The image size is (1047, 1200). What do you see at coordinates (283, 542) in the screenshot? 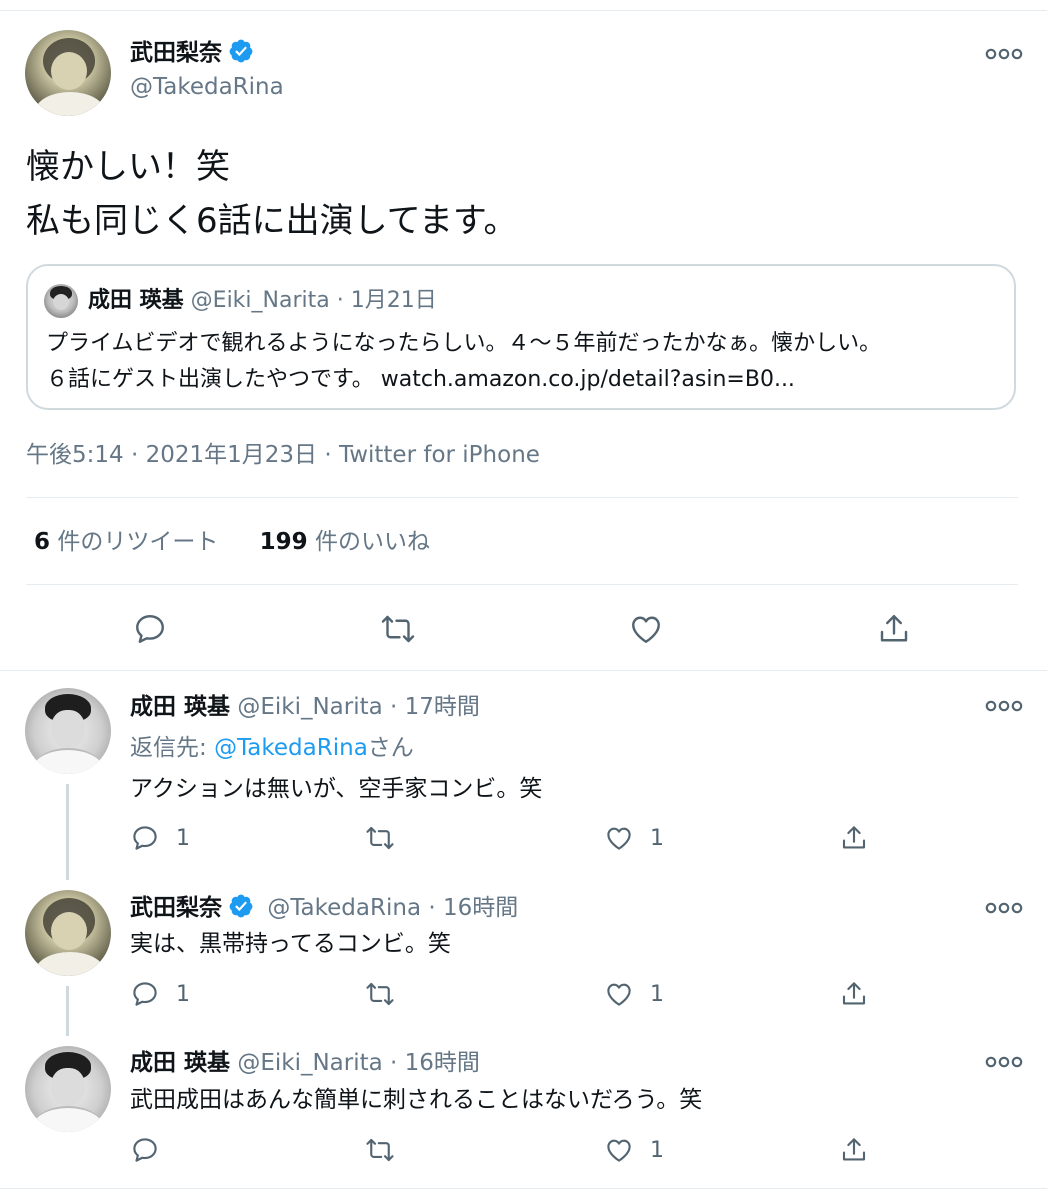
I see `like-count: 199` at bounding box center [283, 542].